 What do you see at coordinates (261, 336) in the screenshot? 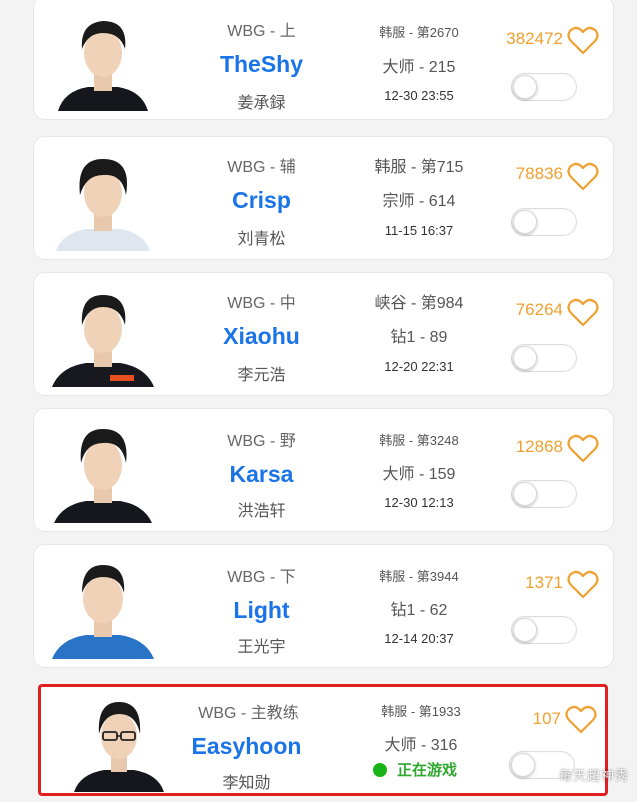
I see `player-name-link: Xiaohu` at bounding box center [261, 336].